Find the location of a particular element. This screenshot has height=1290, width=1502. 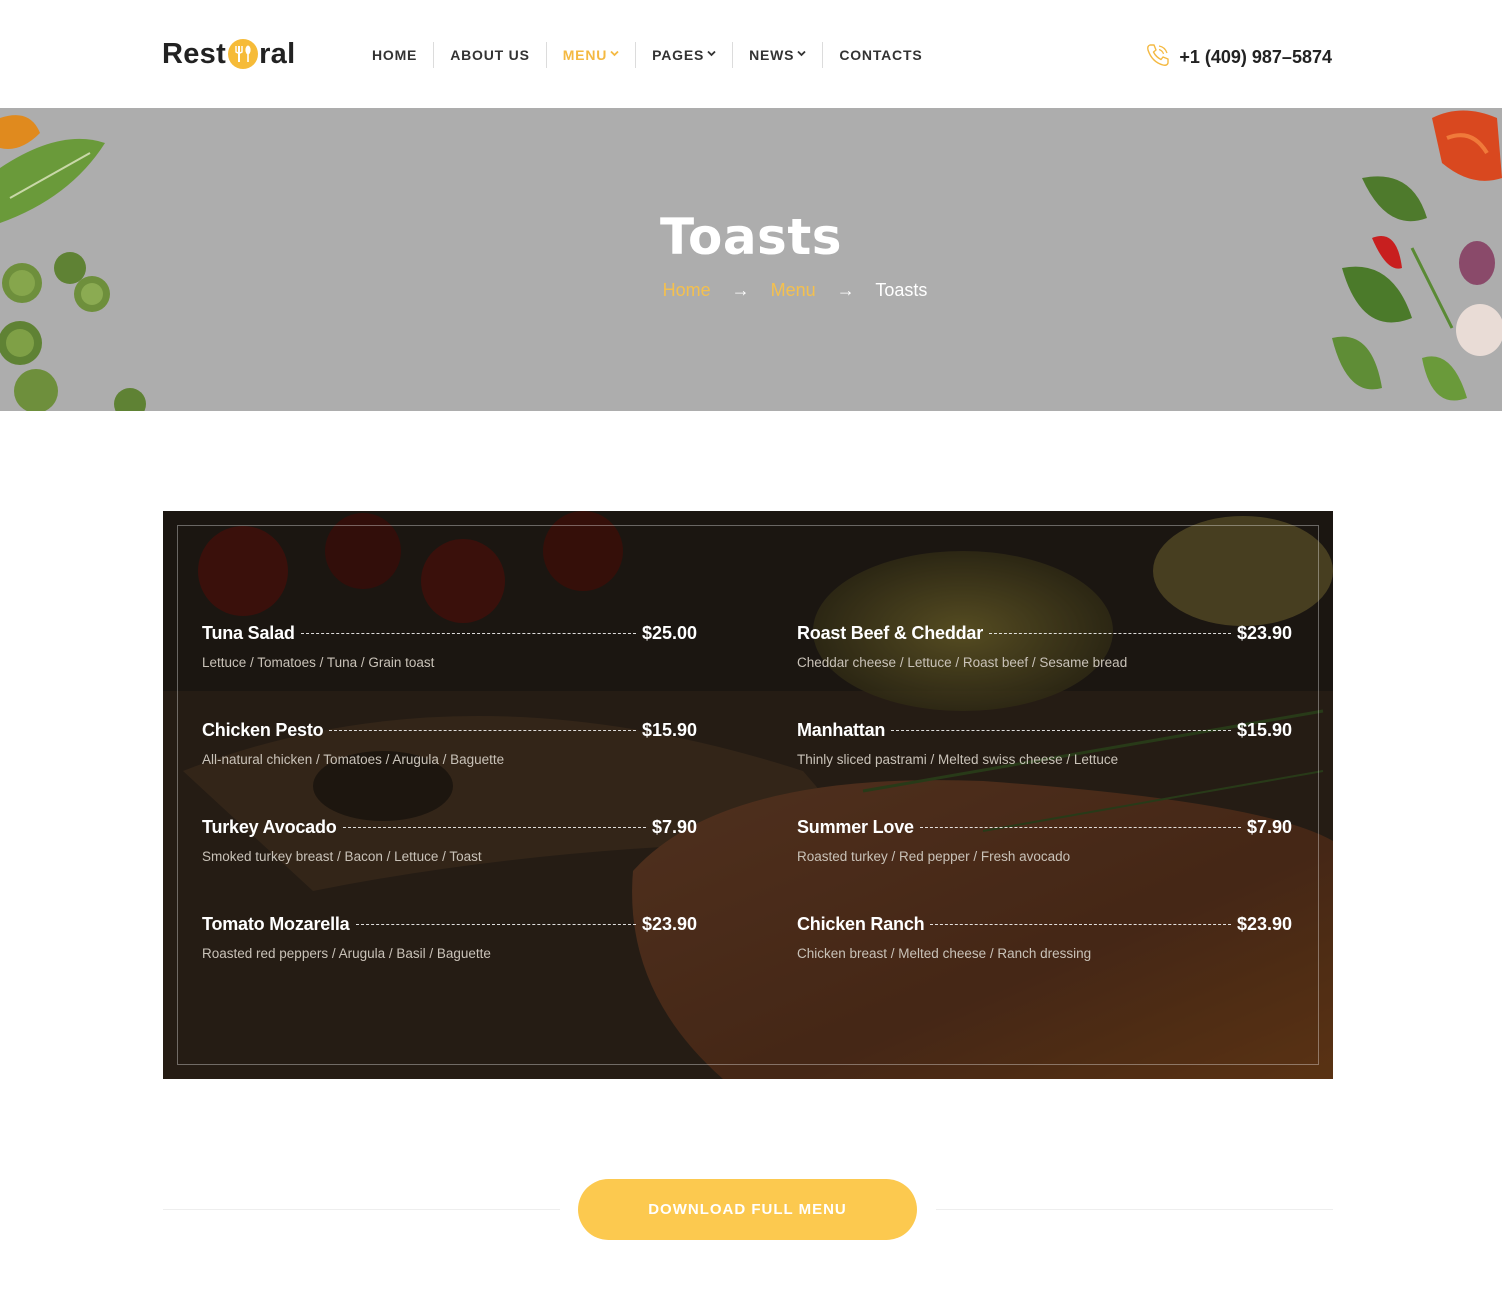

menu-item-price: $25.00 is located at coordinates (669, 633).